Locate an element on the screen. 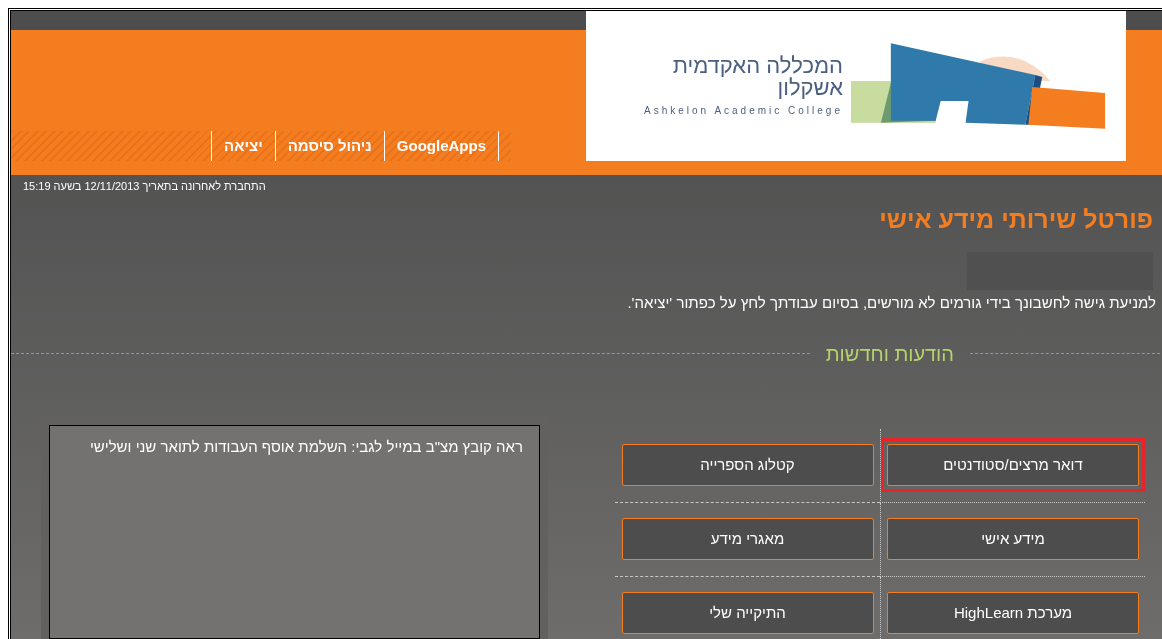 Image resolution: width=1162 pixels, height=639 pixels. service-button: דואר מרצים/סטודנטים is located at coordinates (1013, 465).